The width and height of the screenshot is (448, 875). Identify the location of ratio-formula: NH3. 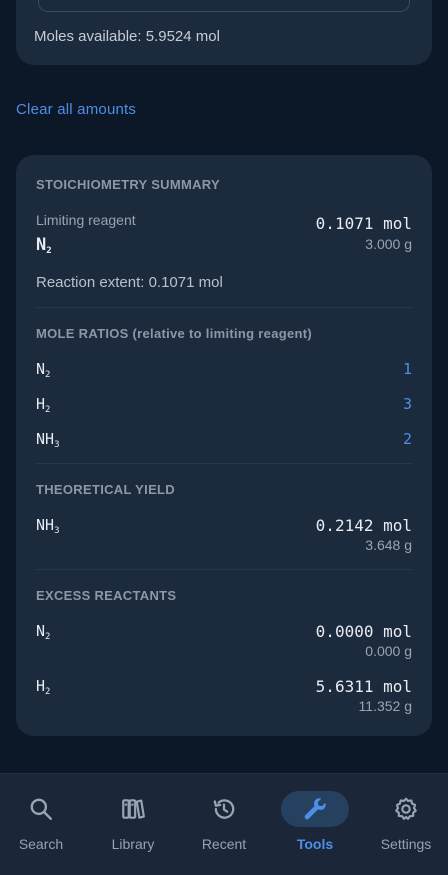
(48, 440).